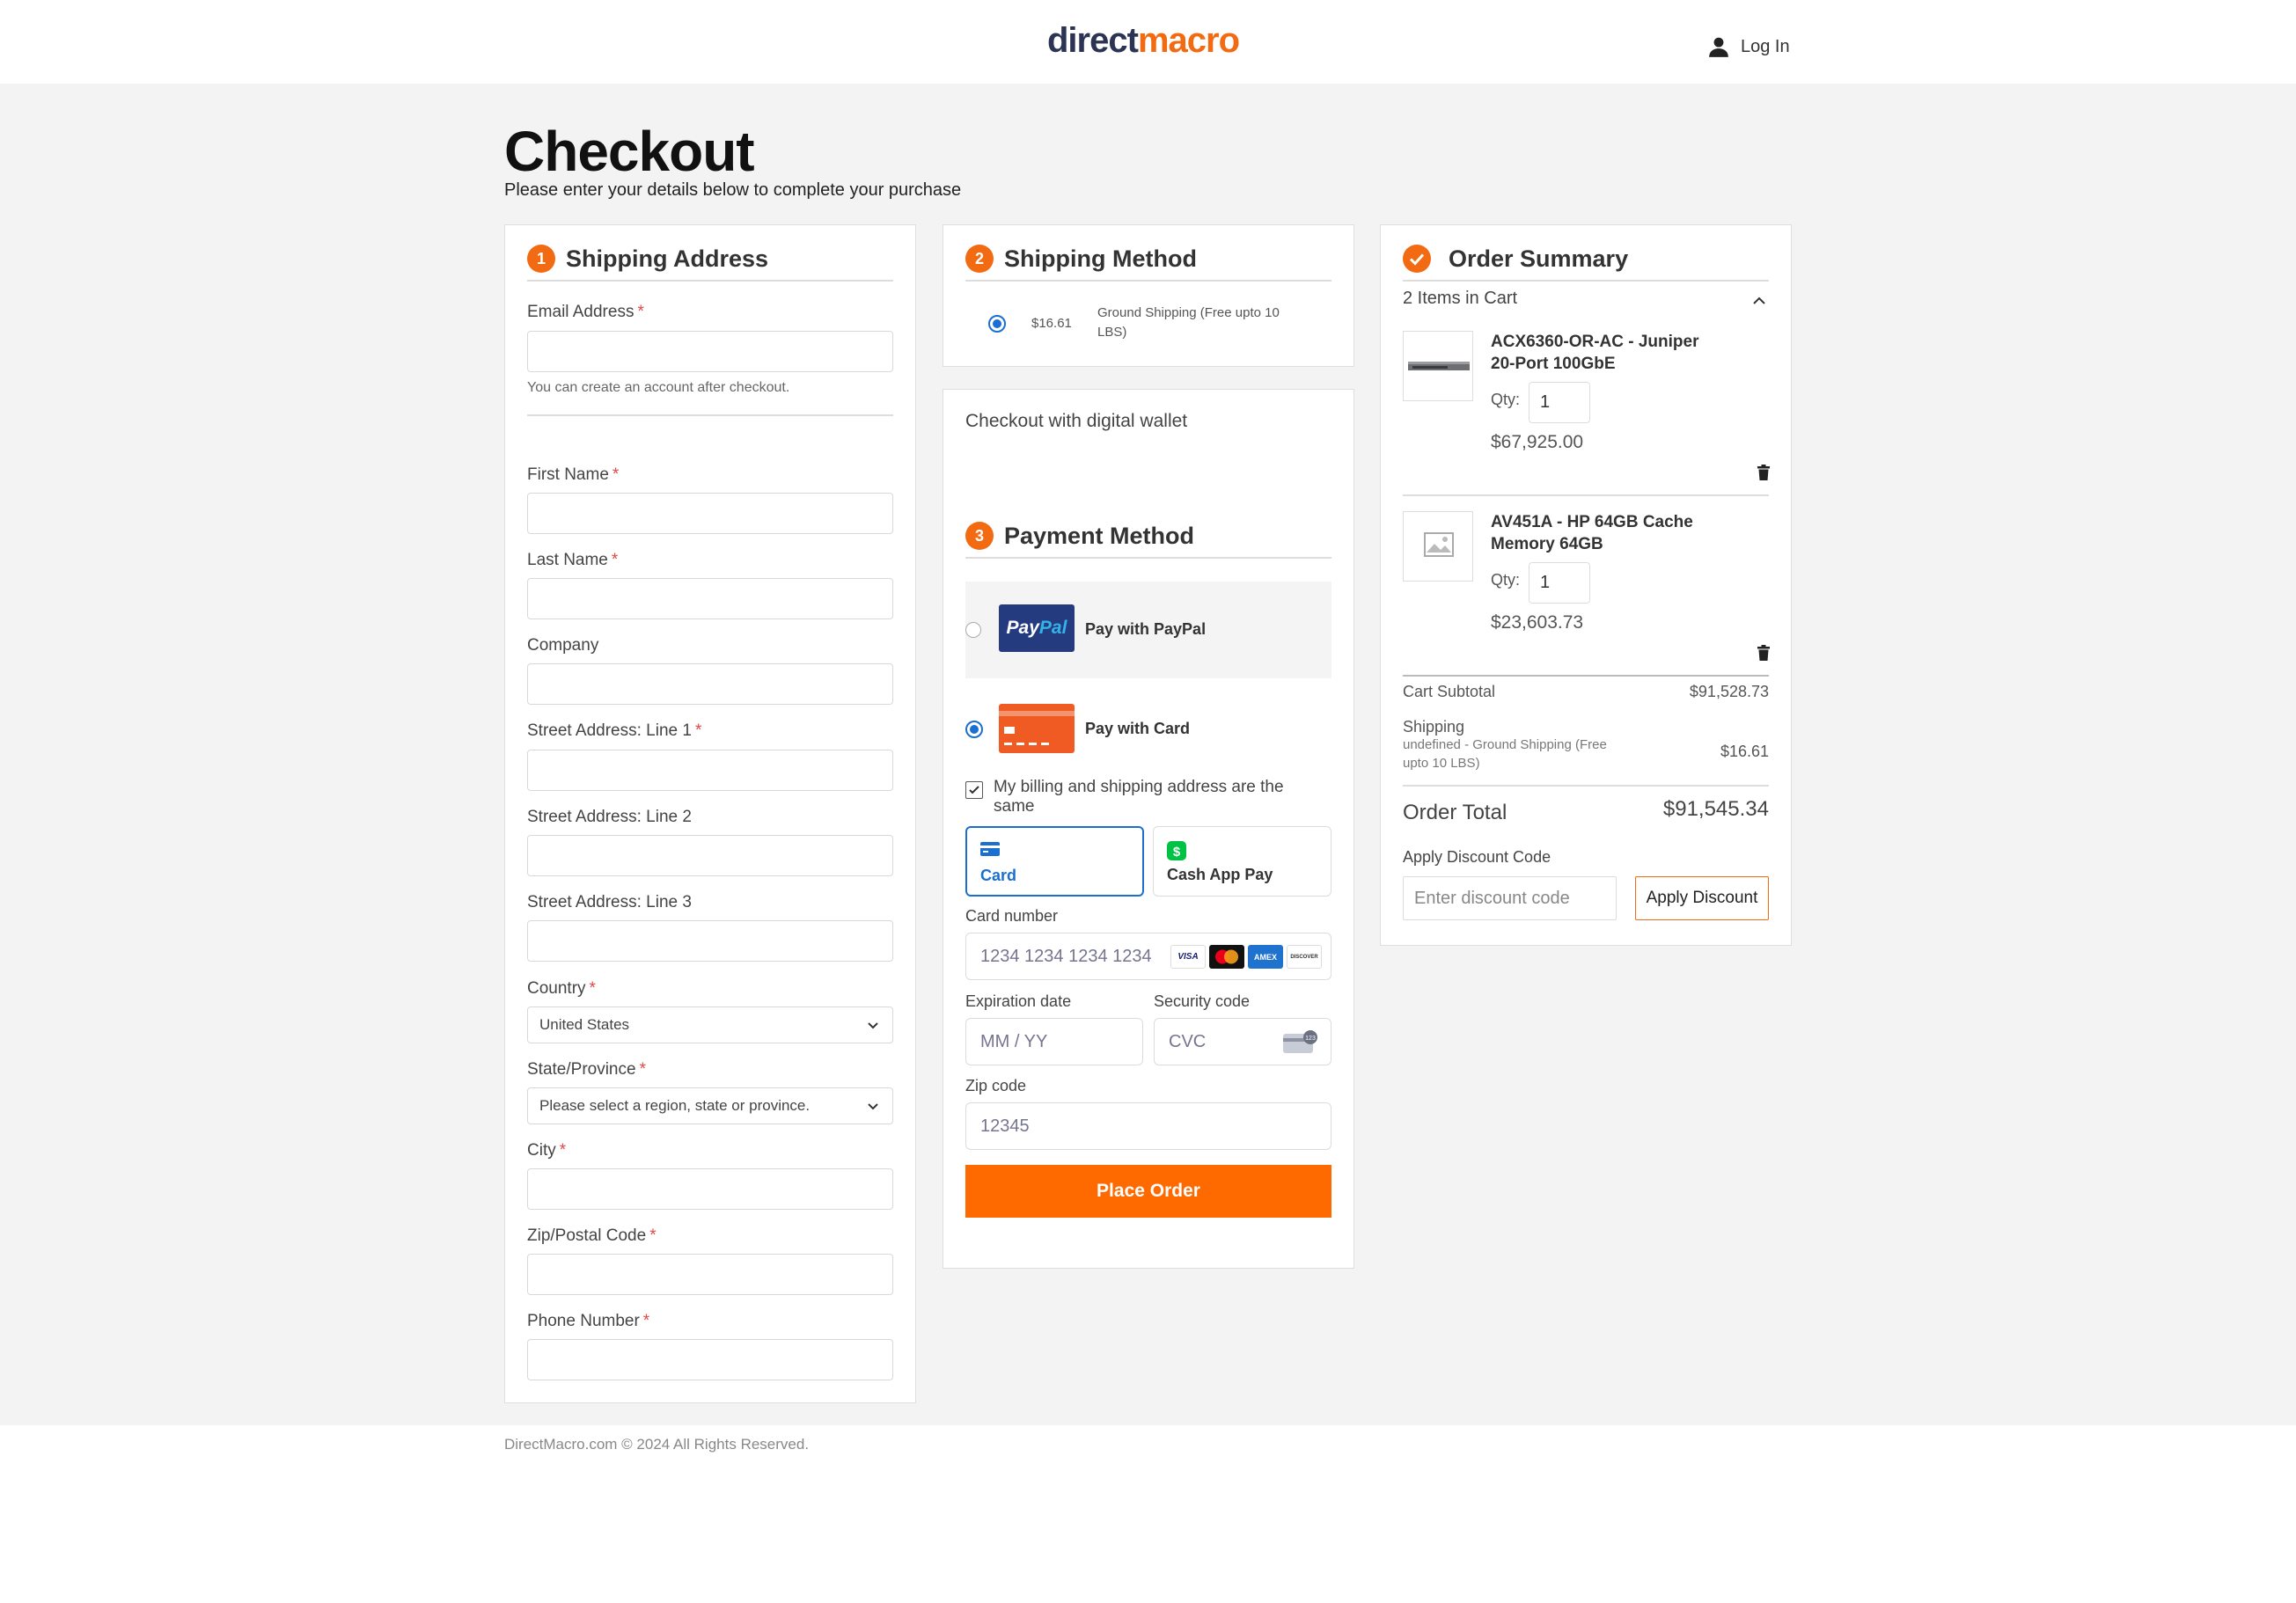  What do you see at coordinates (710, 941) in the screenshot?
I see `street3-field` at bounding box center [710, 941].